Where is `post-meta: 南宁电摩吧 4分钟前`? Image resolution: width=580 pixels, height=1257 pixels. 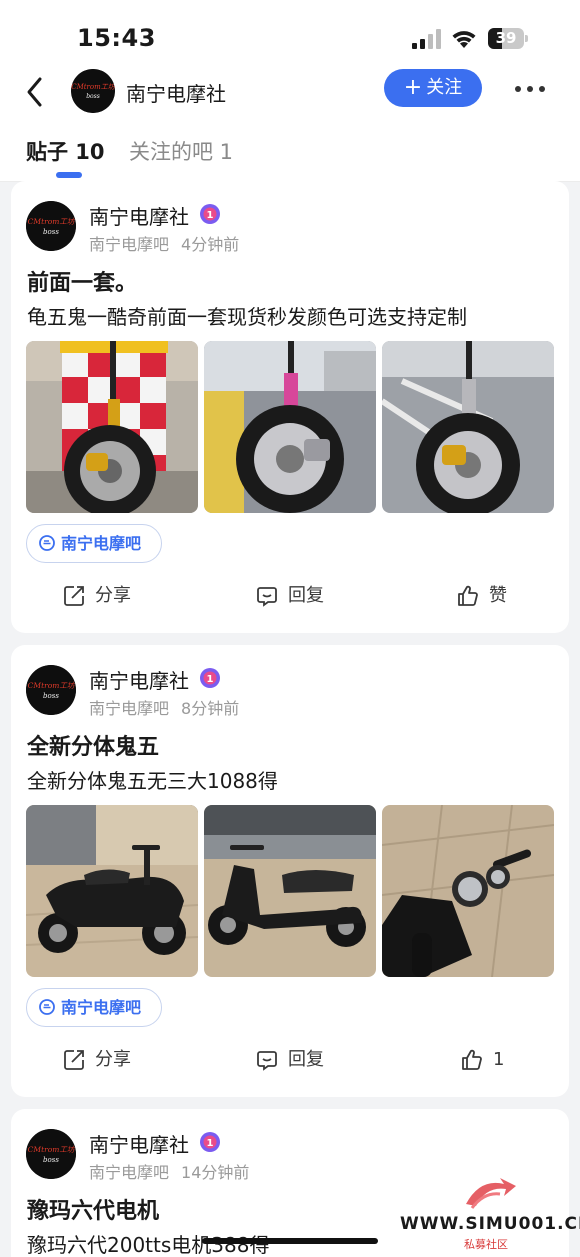
post-meta: 南宁电摩吧 4分钟前 is located at coordinates (164, 243).